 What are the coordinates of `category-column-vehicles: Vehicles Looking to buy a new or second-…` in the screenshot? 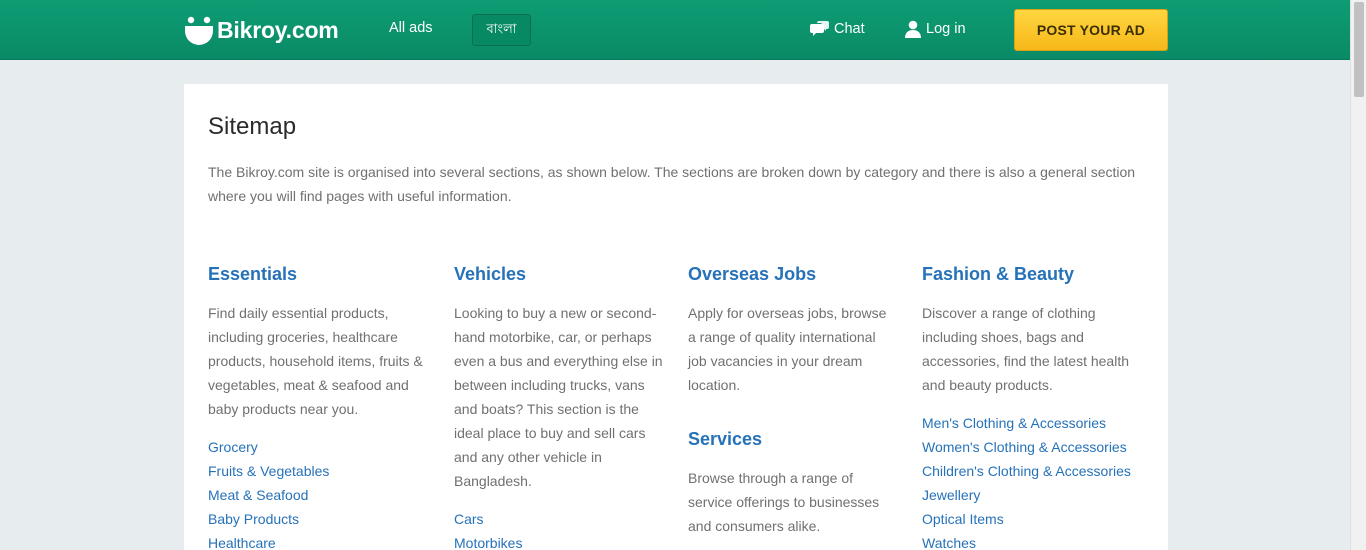 It's located at (560, 406).